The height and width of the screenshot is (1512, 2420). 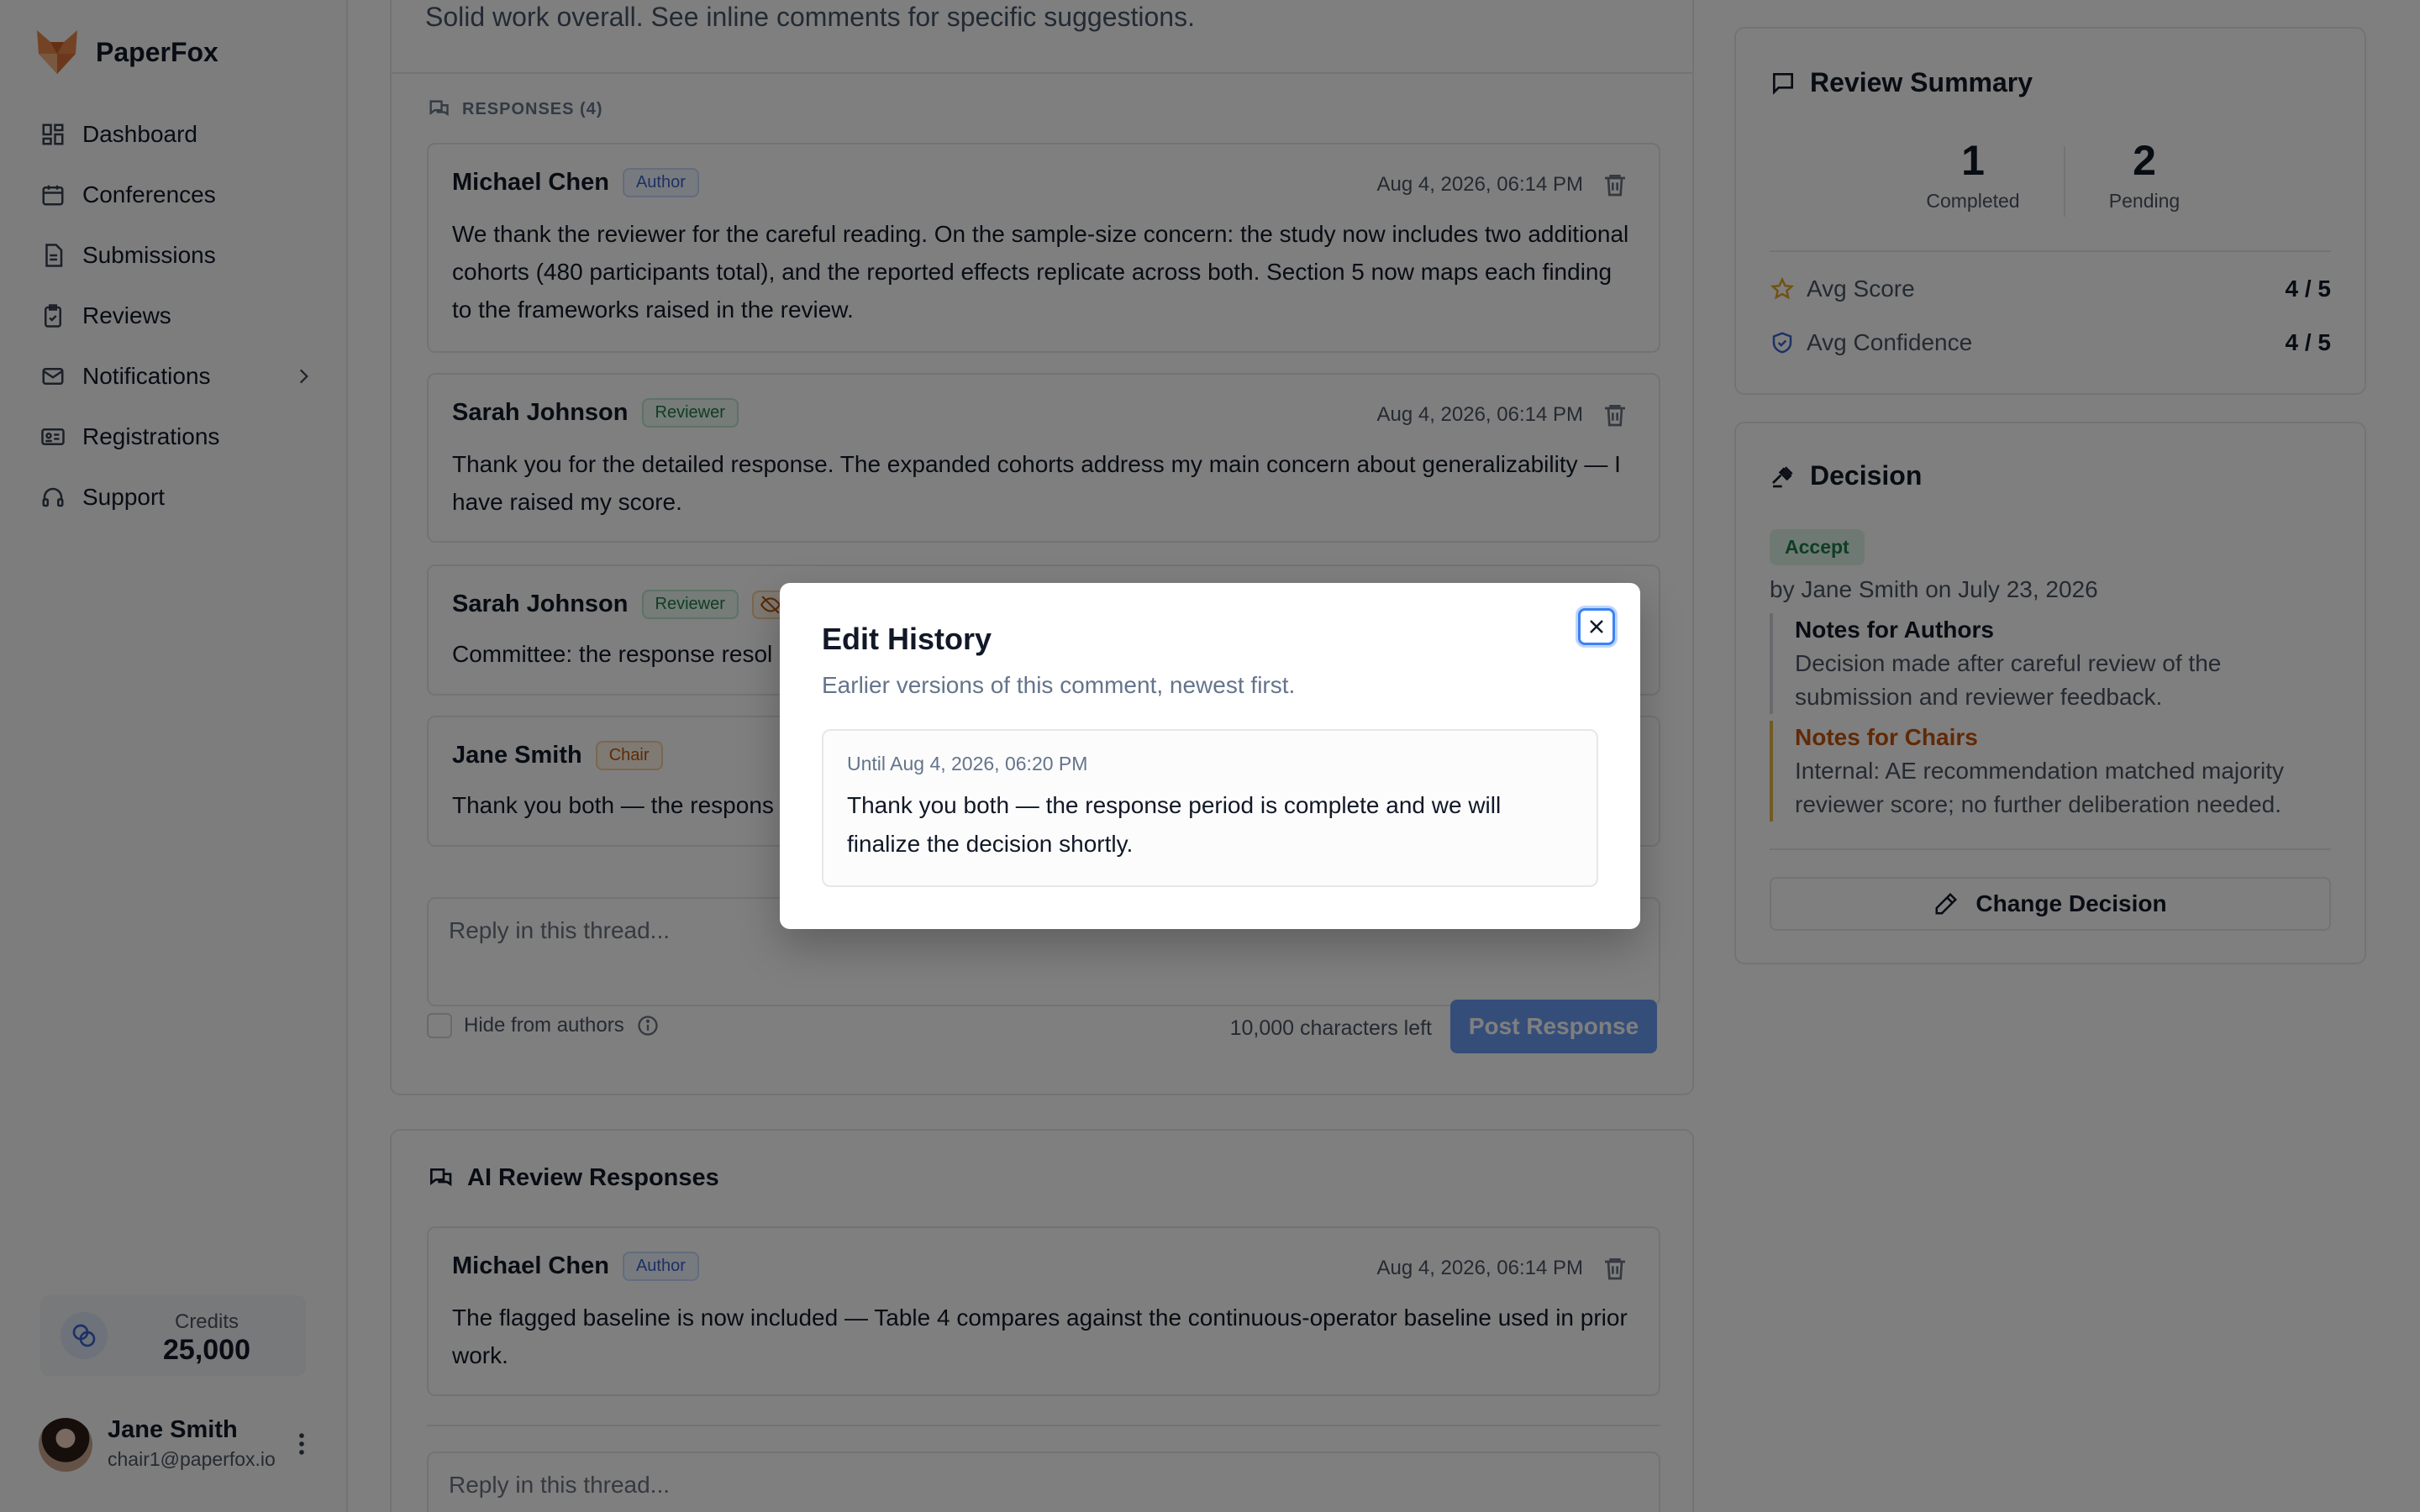 What do you see at coordinates (967, 763) in the screenshot?
I see `version-date: Until Aug 4, 2026, 06:20 PM` at bounding box center [967, 763].